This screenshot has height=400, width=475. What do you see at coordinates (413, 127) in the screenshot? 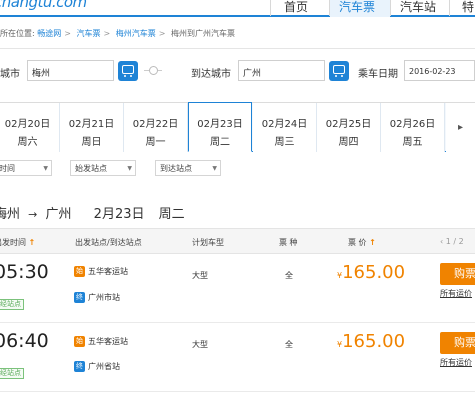
I see `date-tab: 02月26日 周五` at bounding box center [413, 127].